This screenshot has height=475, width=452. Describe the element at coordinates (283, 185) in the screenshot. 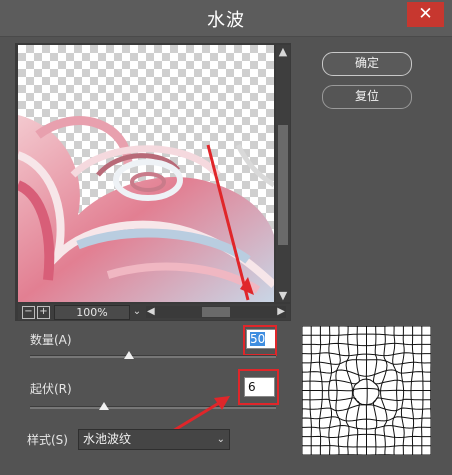

I see `vertical-scroll-thumb` at that location.